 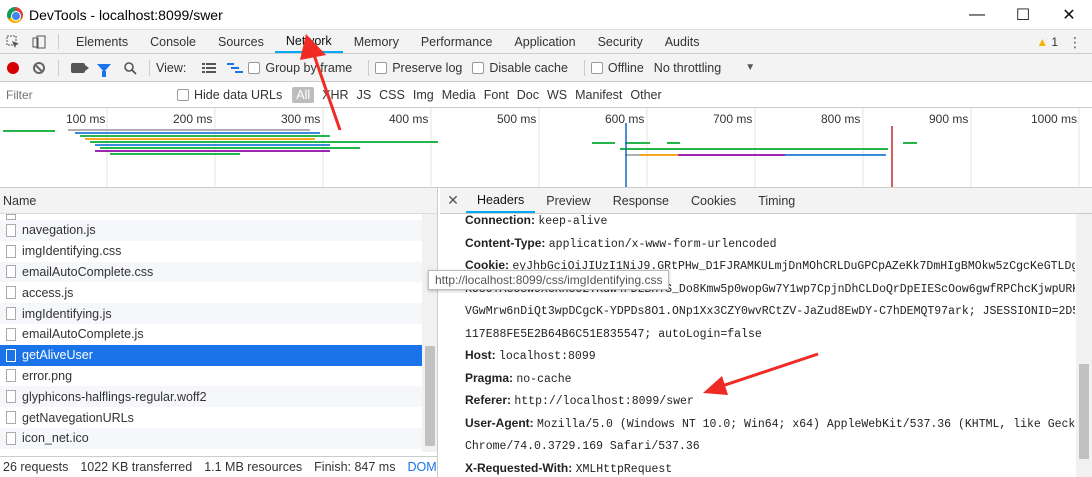 I want to click on hide-data-urls-label: Hide data URLs, so click(x=238, y=94).